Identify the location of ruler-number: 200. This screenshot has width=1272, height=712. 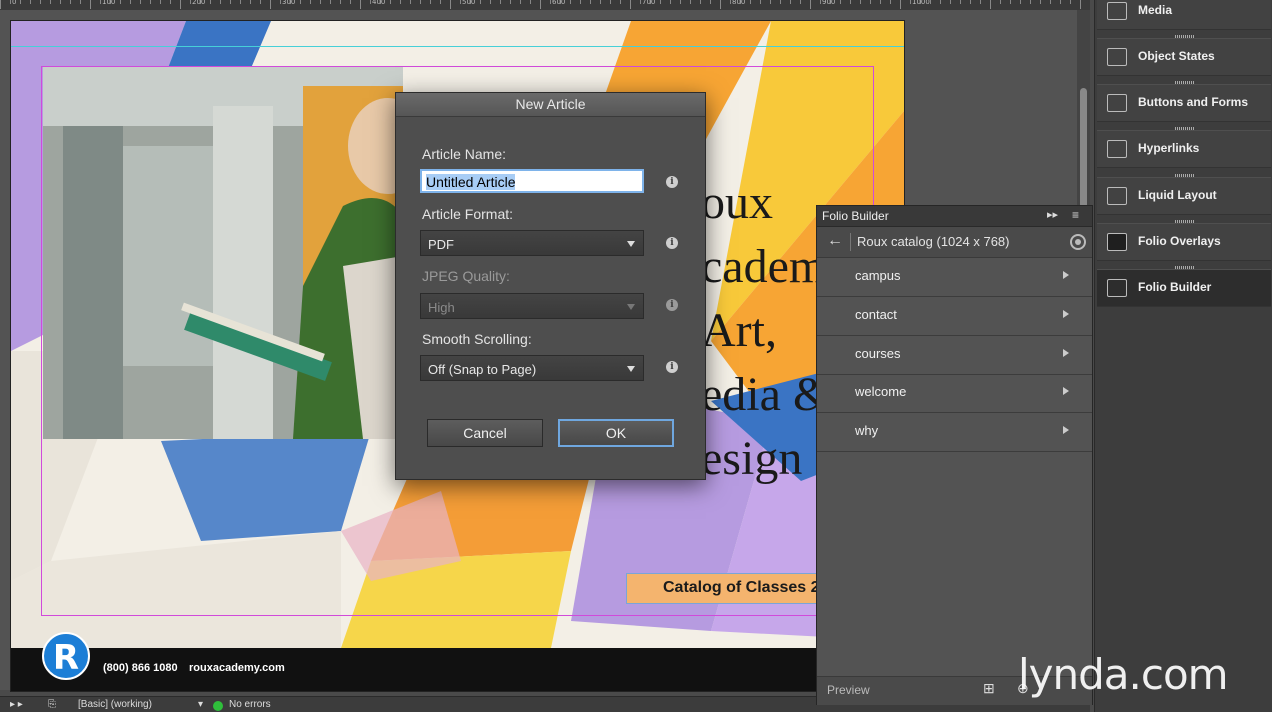
(199, 3).